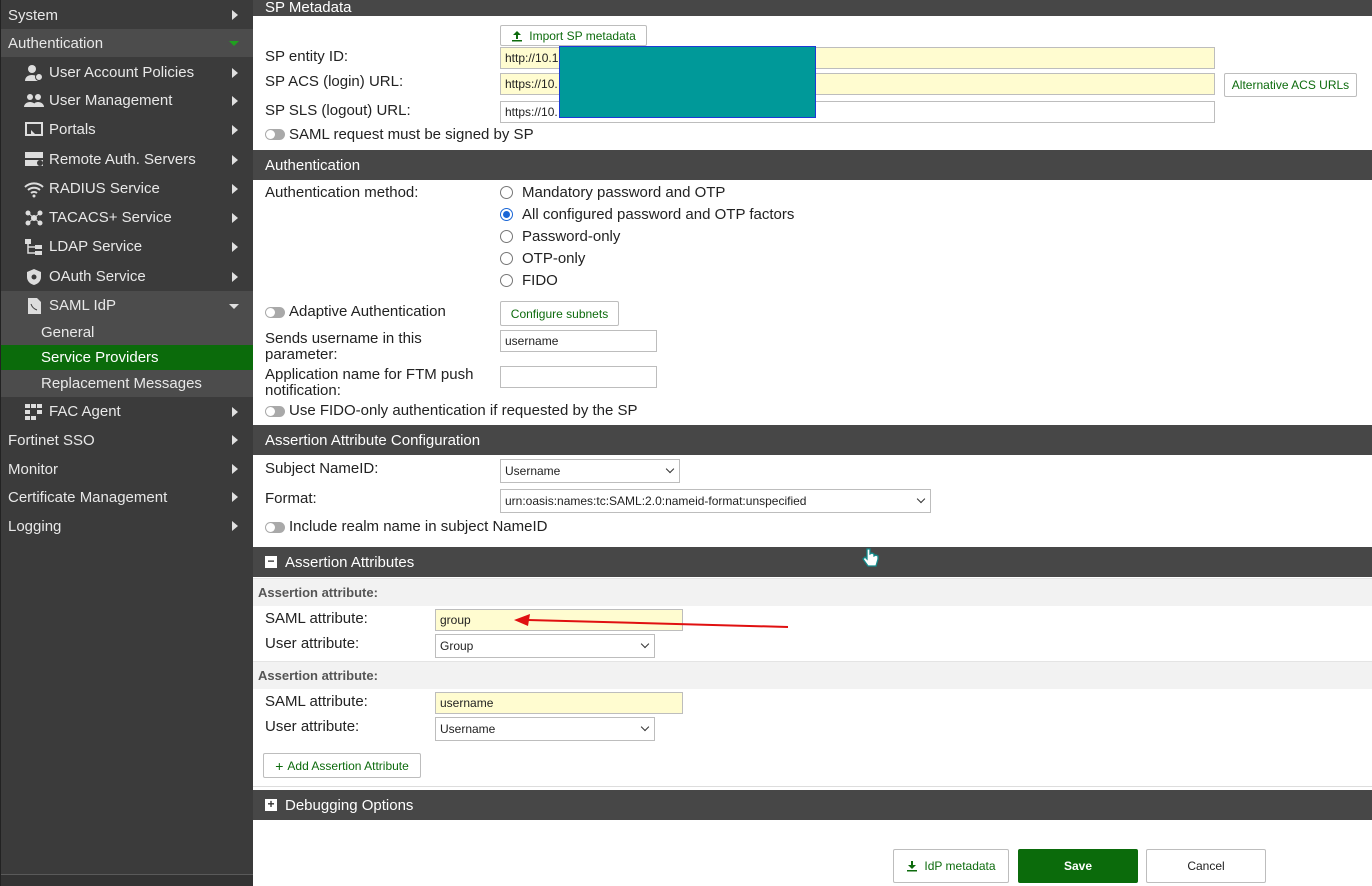 Image resolution: width=1372 pixels, height=886 pixels. What do you see at coordinates (540, 280) in the screenshot?
I see `radio-label: FIDO` at bounding box center [540, 280].